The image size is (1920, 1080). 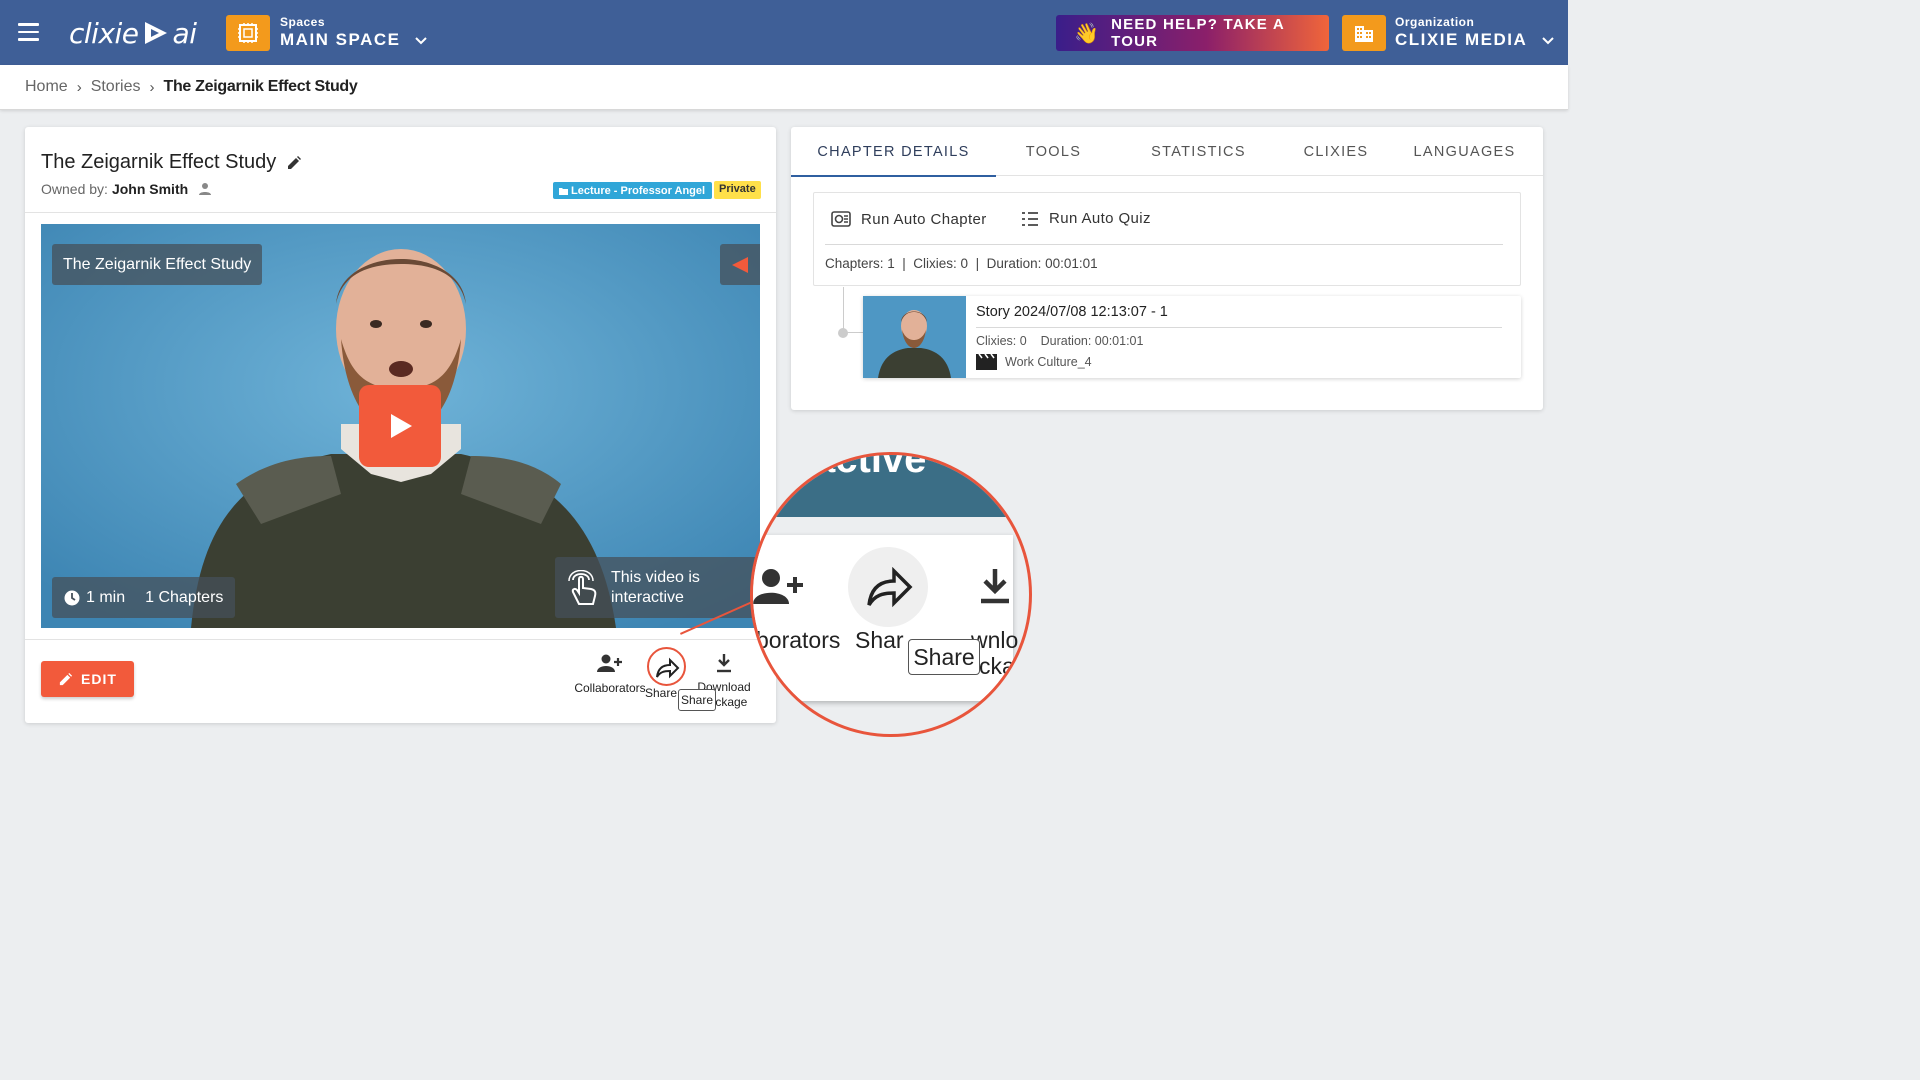 What do you see at coordinates (1086, 33) in the screenshot?
I see `waving-hand-icon: 👋` at bounding box center [1086, 33].